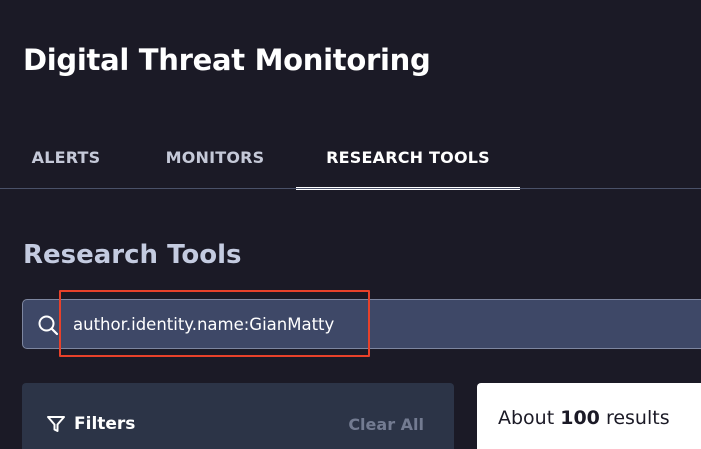  What do you see at coordinates (48, 325) in the screenshot?
I see `search-icon` at bounding box center [48, 325].